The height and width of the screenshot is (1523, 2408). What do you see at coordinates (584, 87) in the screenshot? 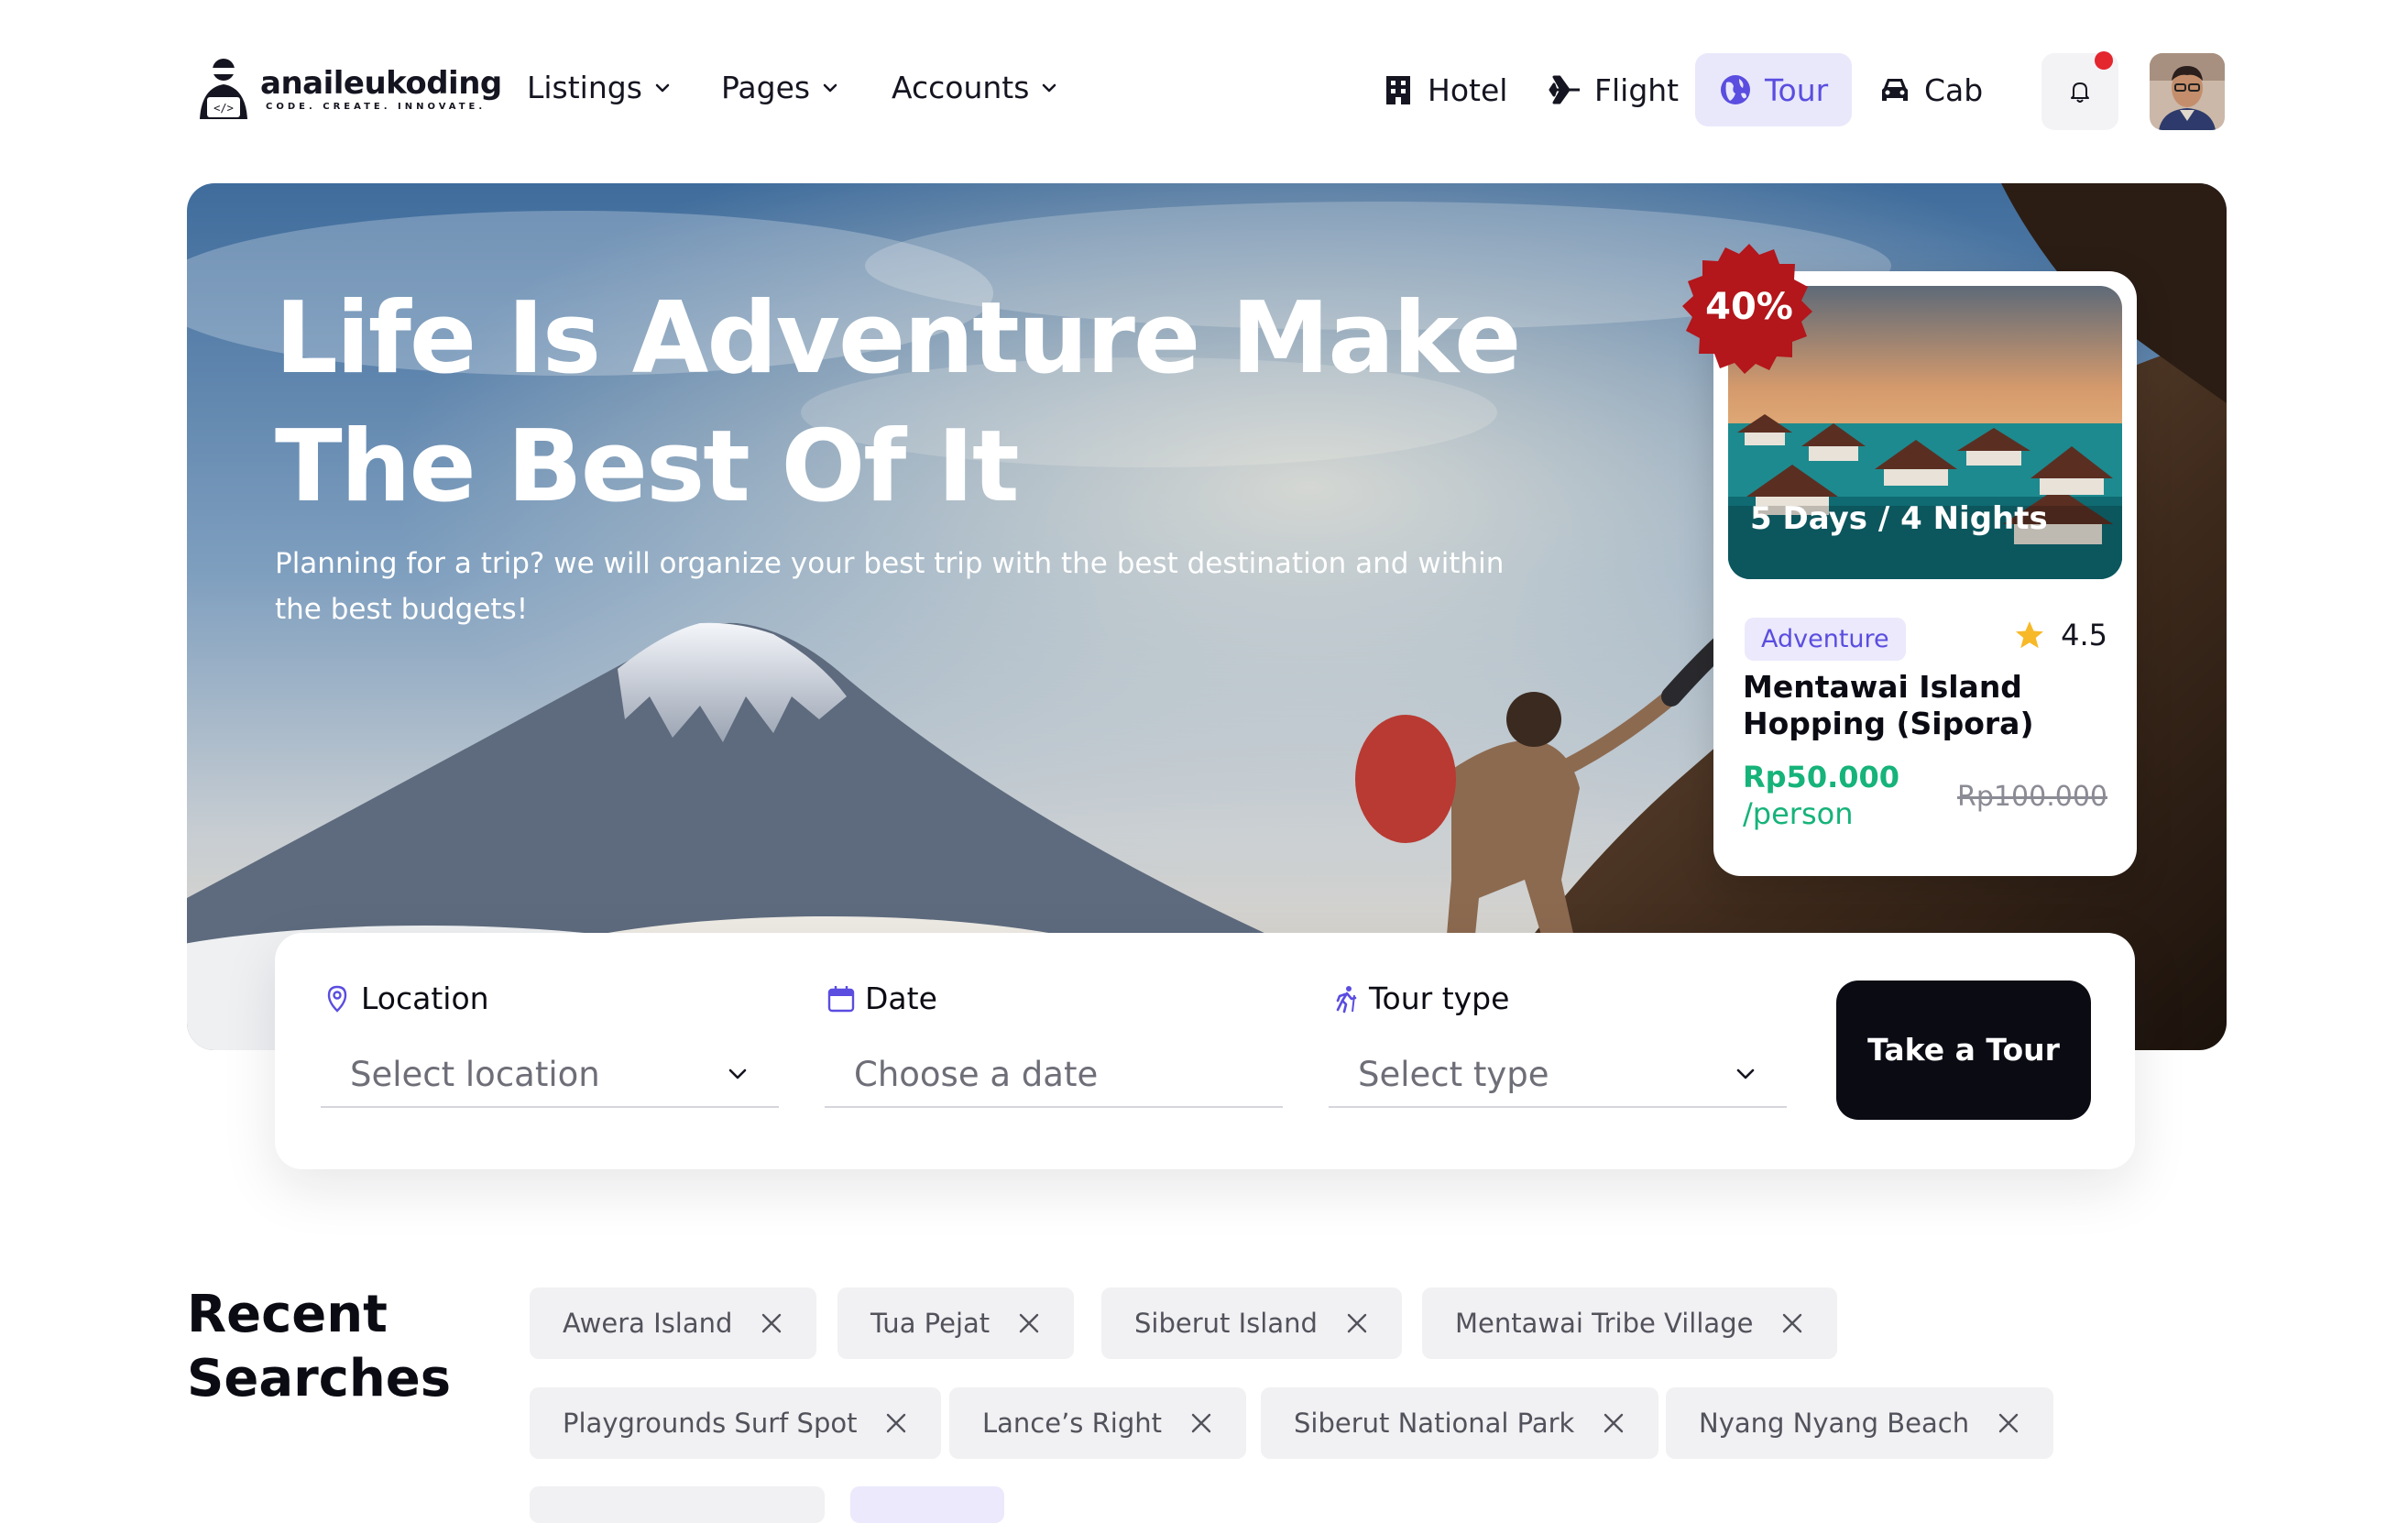
I see `menu-listings-label: Listings` at bounding box center [584, 87].